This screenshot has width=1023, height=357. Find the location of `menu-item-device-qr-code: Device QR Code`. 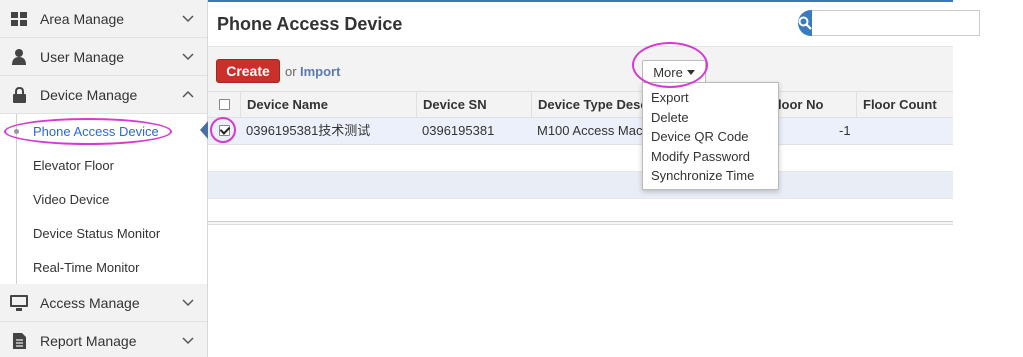

menu-item-device-qr-code: Device QR Code is located at coordinates (710, 137).